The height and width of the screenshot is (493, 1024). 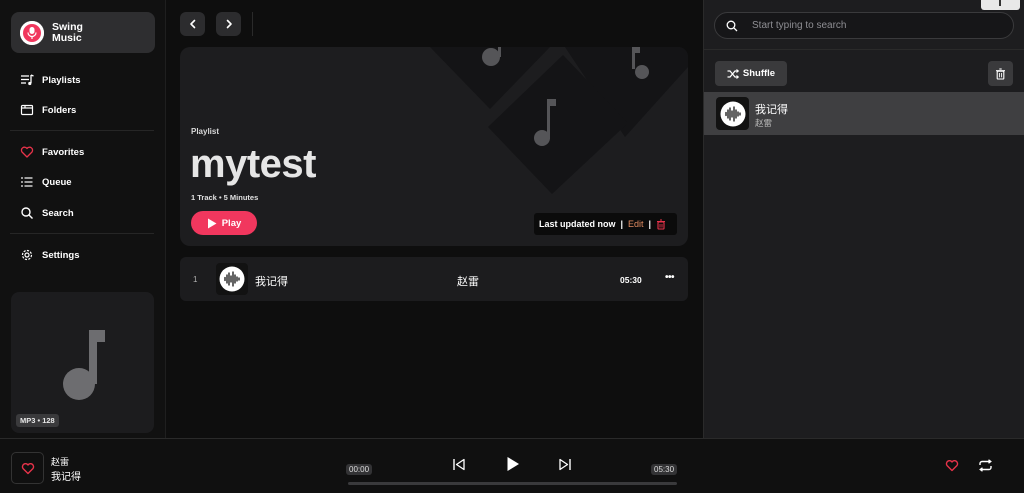 I want to click on clear-queue-button, so click(x=1000, y=73).